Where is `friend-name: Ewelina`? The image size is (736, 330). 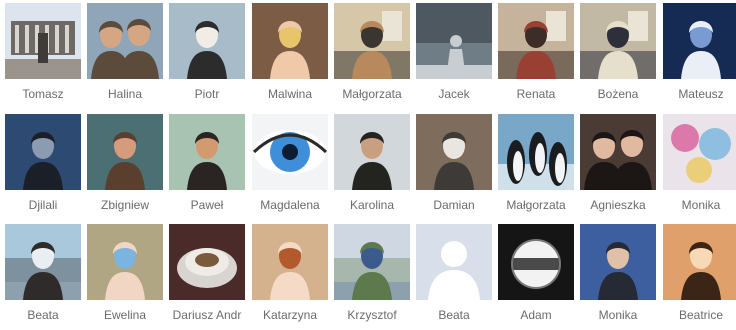 friend-name: Ewelina is located at coordinates (125, 315).